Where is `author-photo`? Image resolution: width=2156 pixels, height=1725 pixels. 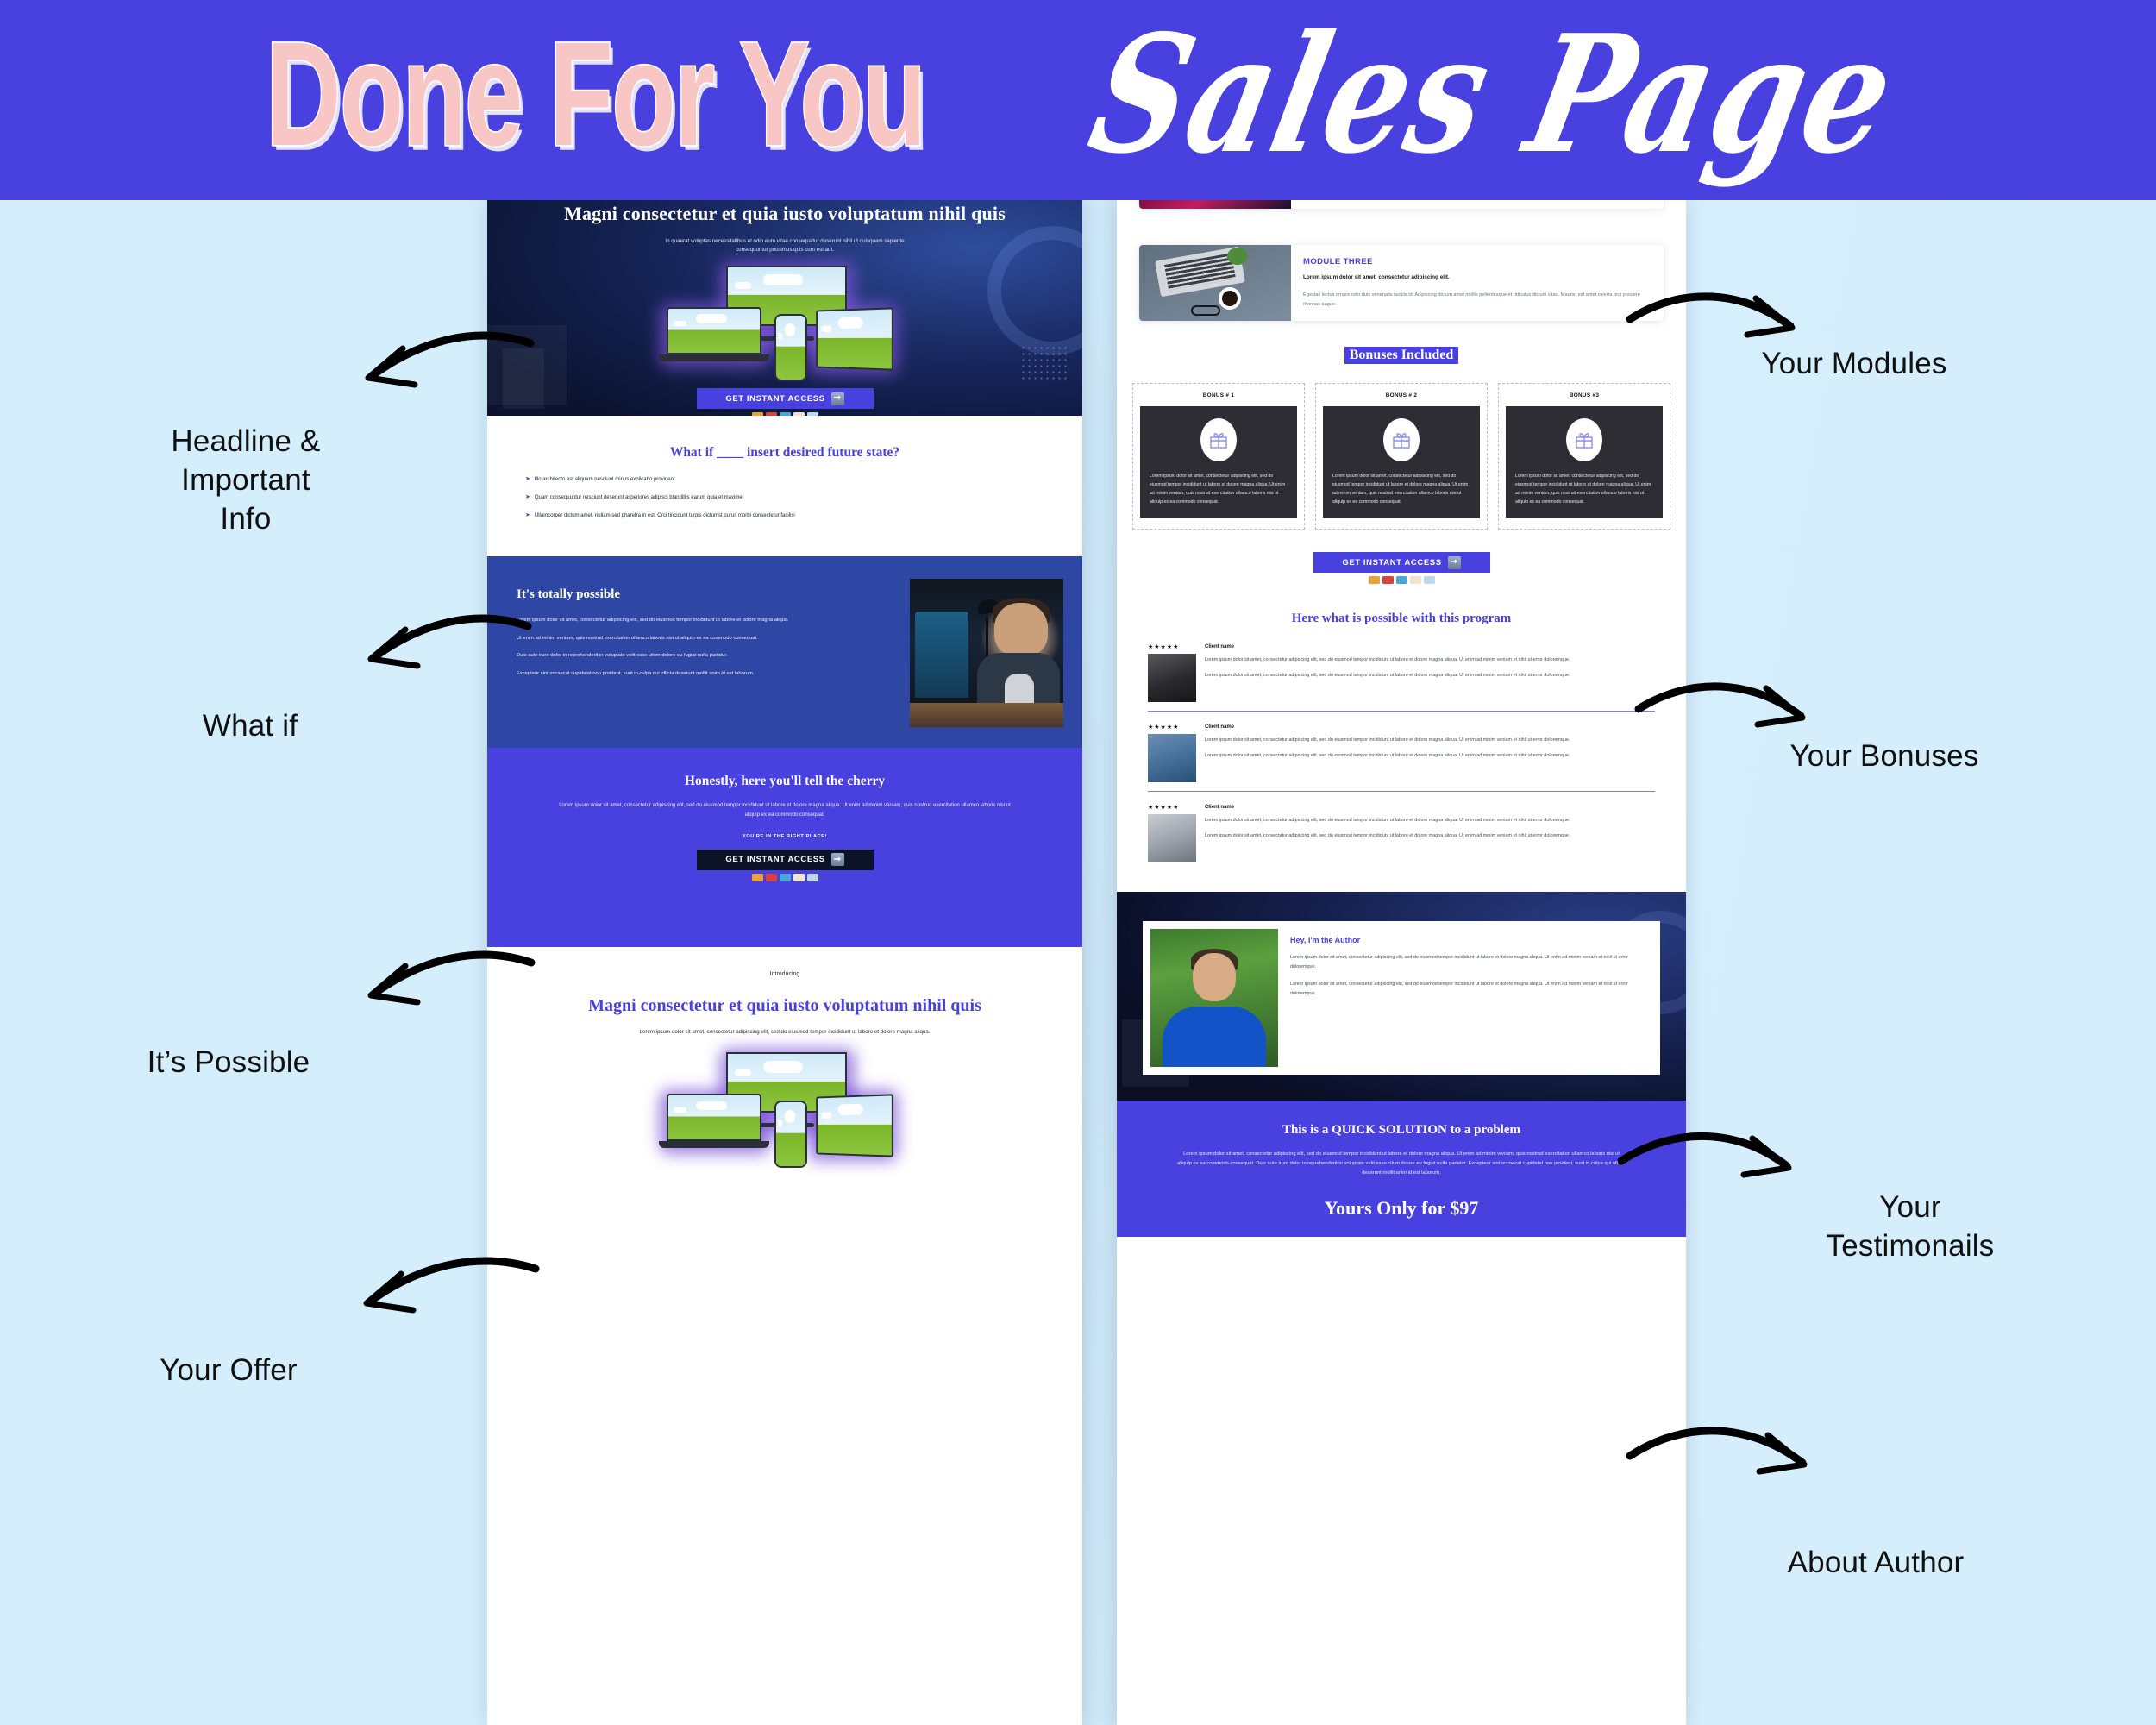
author-photo is located at coordinates (1214, 999).